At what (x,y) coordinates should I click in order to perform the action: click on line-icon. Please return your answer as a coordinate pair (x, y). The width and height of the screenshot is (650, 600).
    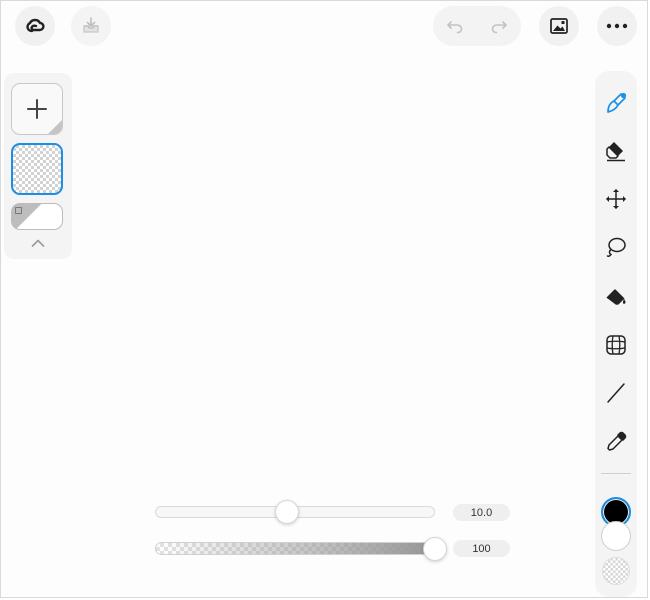
    Looking at the image, I should click on (616, 393).